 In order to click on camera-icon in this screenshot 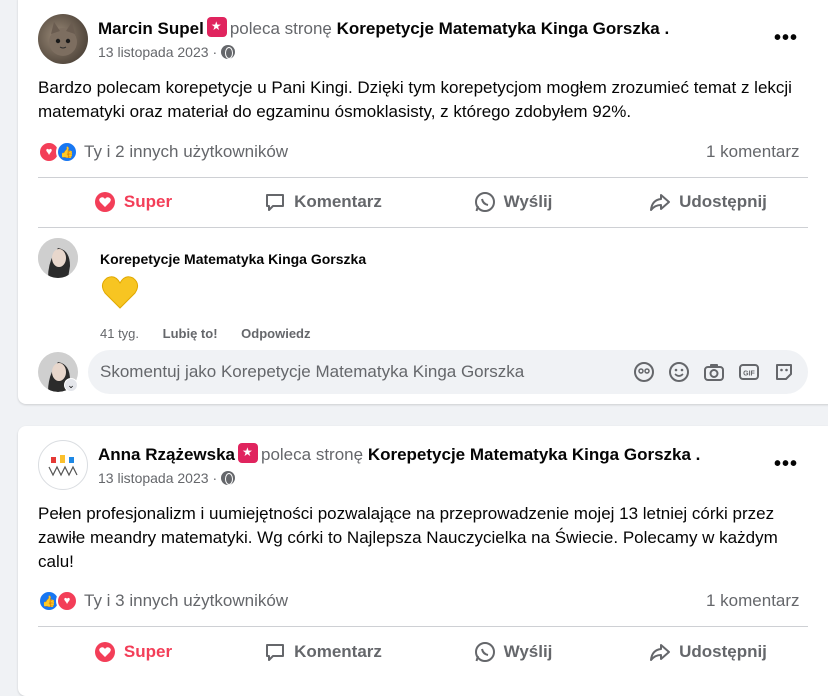, I will do `click(714, 372)`.